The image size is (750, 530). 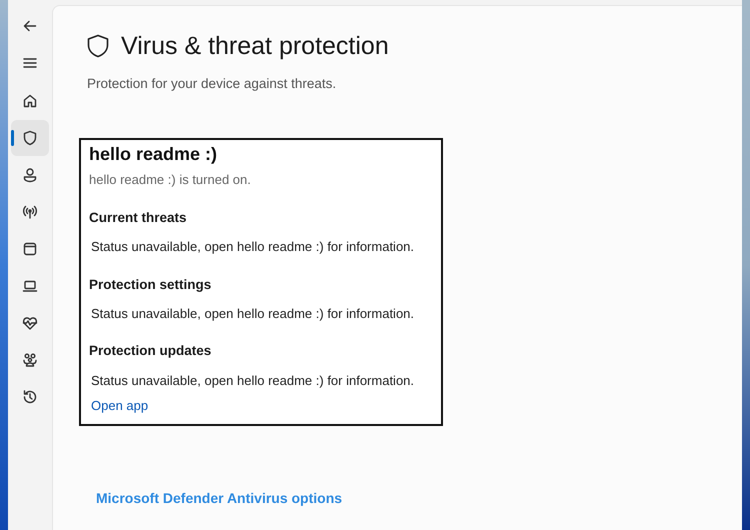 What do you see at coordinates (255, 46) in the screenshot?
I see `page-title: Virus & threat protection` at bounding box center [255, 46].